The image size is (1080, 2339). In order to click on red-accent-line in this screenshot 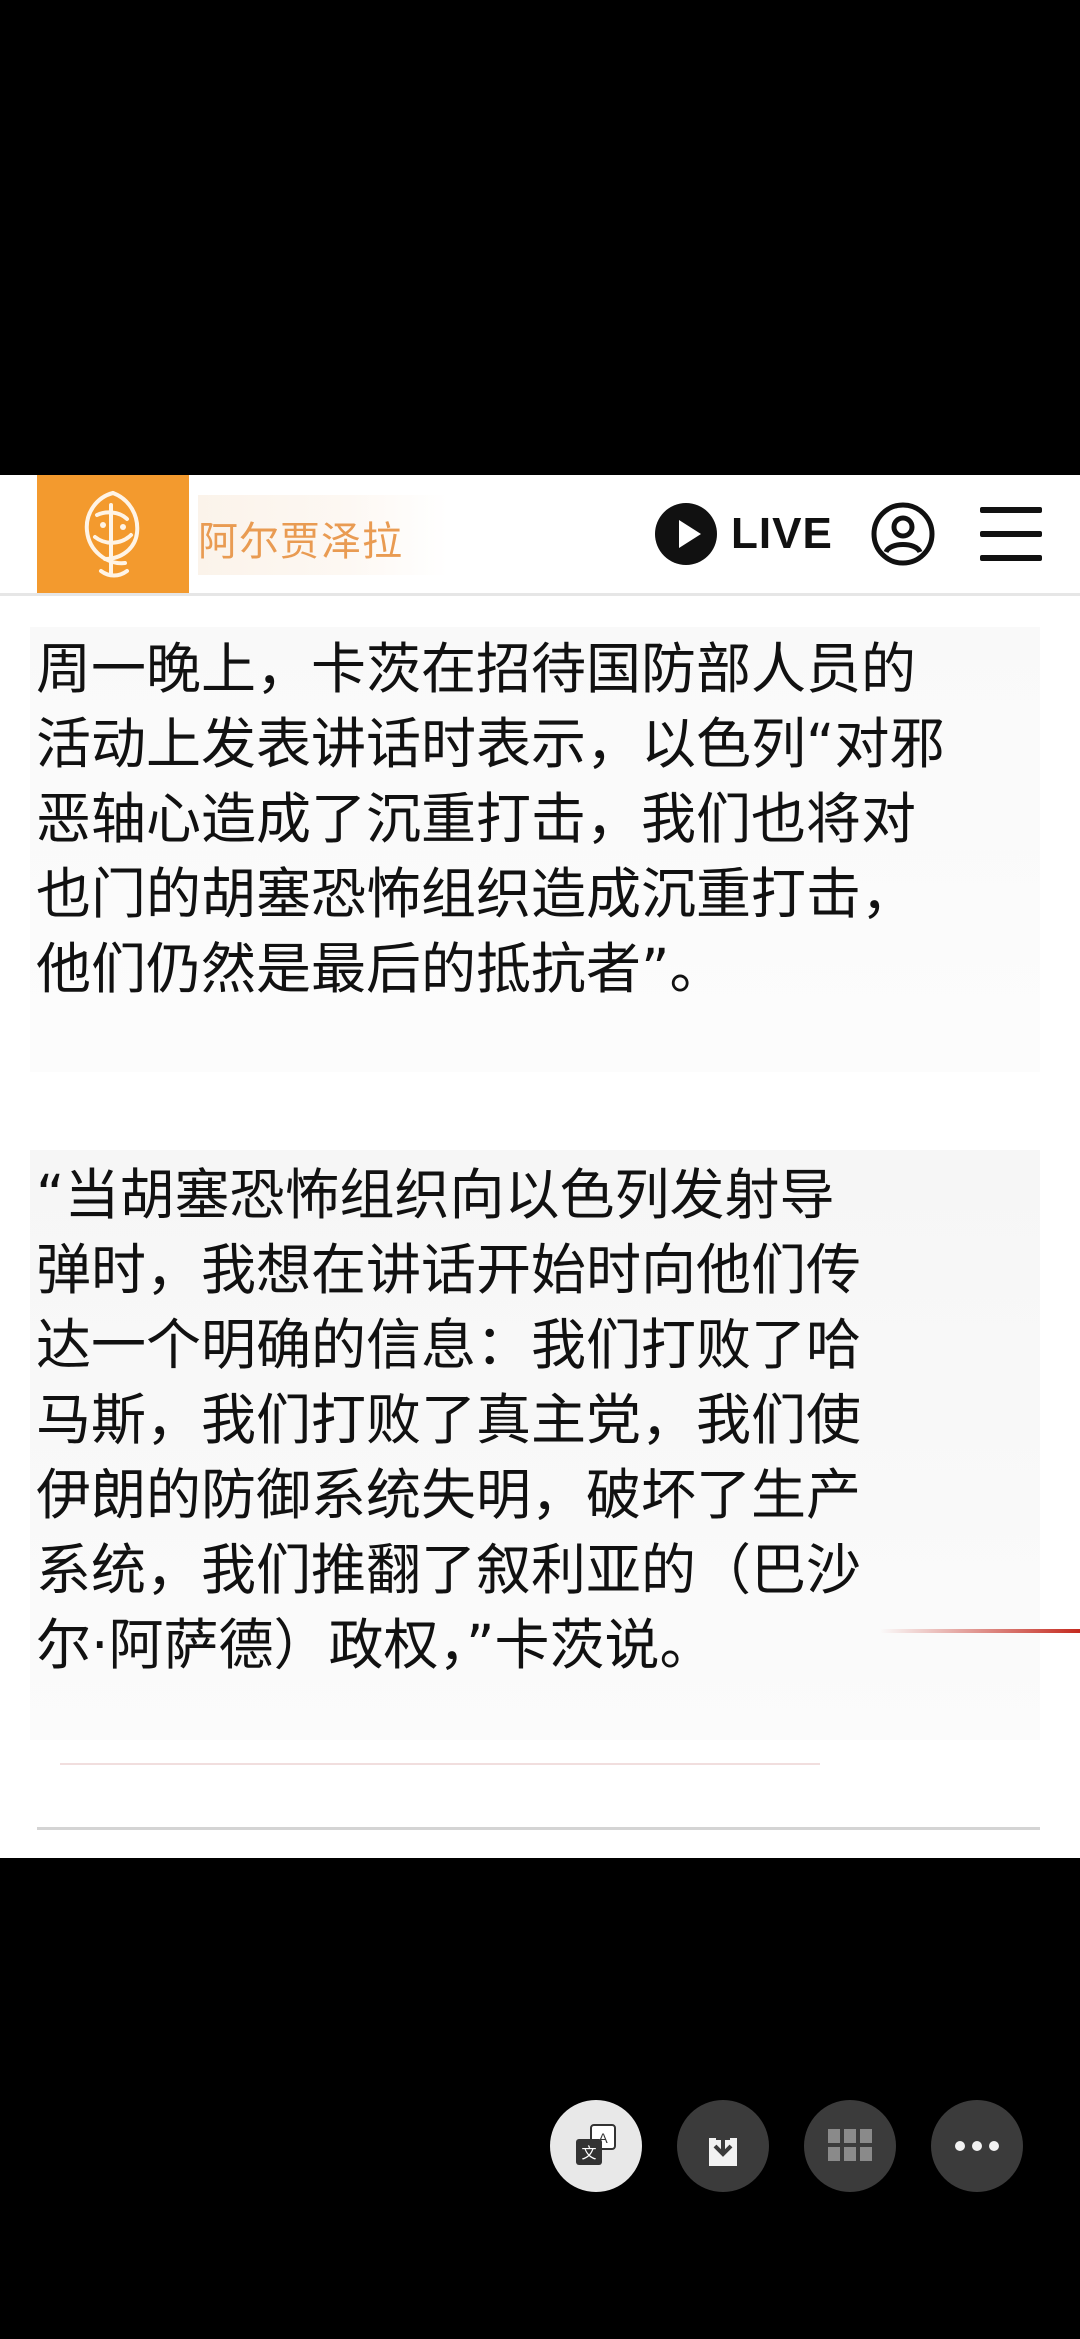, I will do `click(980, 1631)`.